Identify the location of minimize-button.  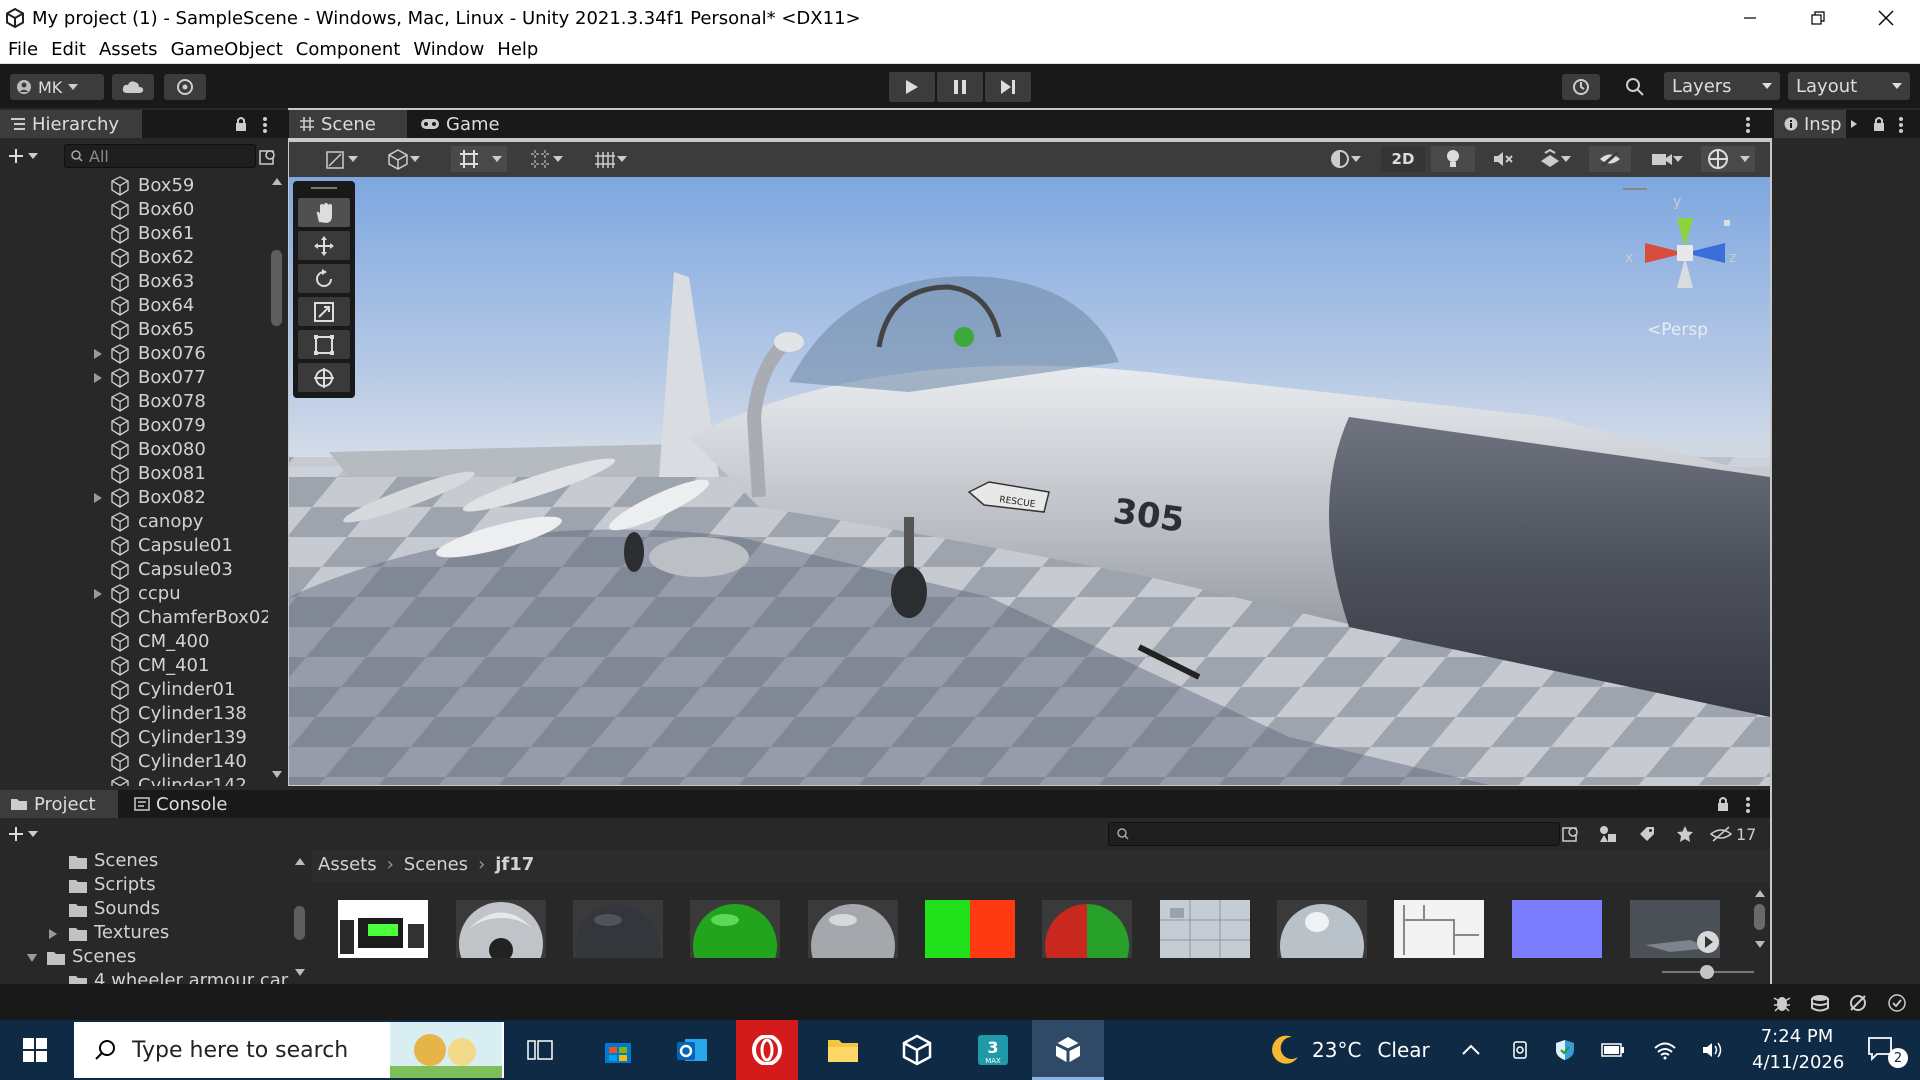
(1750, 18).